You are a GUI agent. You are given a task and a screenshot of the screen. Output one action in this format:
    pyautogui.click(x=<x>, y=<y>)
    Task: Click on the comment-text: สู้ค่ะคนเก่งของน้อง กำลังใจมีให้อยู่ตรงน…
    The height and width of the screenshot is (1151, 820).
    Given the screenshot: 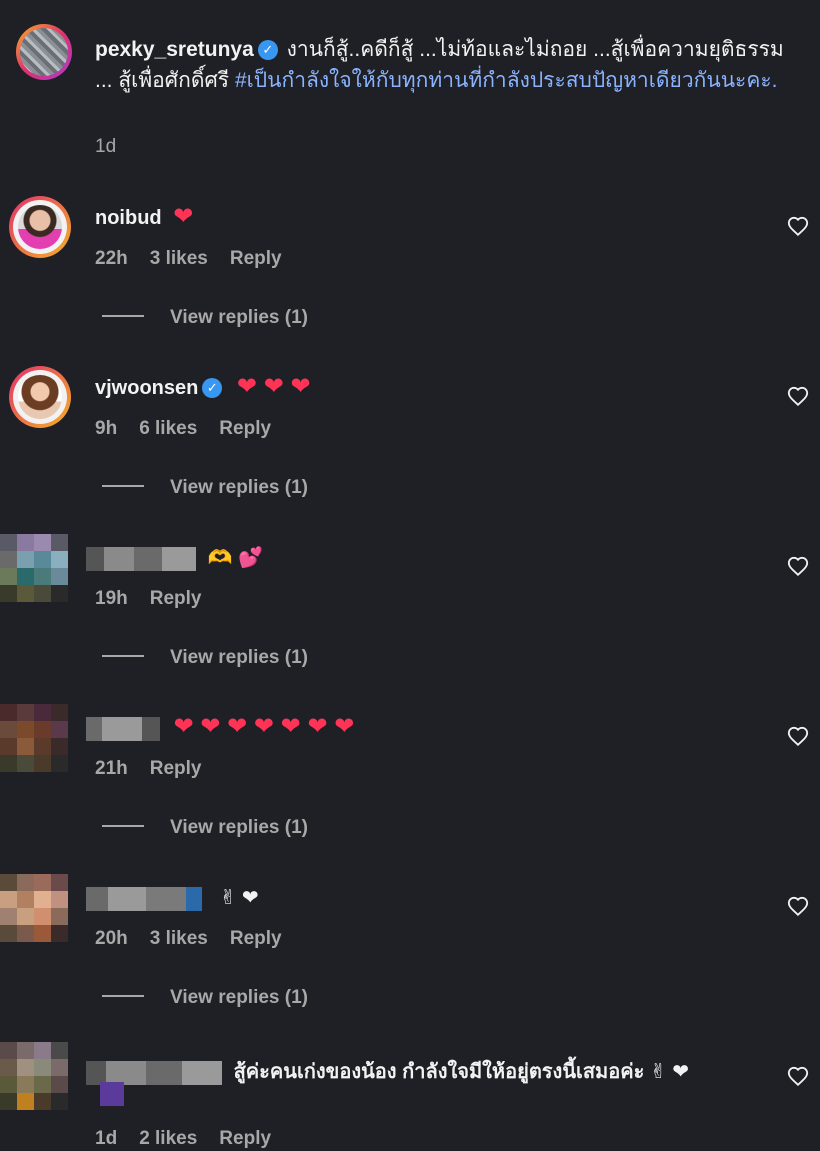 What is the action you would take?
    pyautogui.click(x=461, y=1072)
    